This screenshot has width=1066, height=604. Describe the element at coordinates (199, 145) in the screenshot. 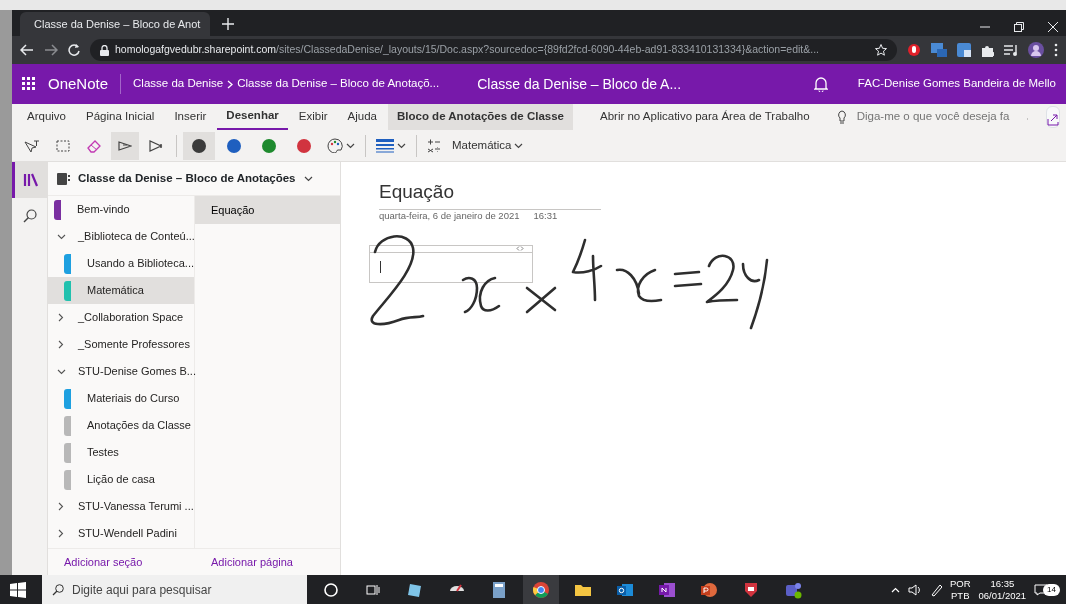

I see `pen-color-button` at that location.